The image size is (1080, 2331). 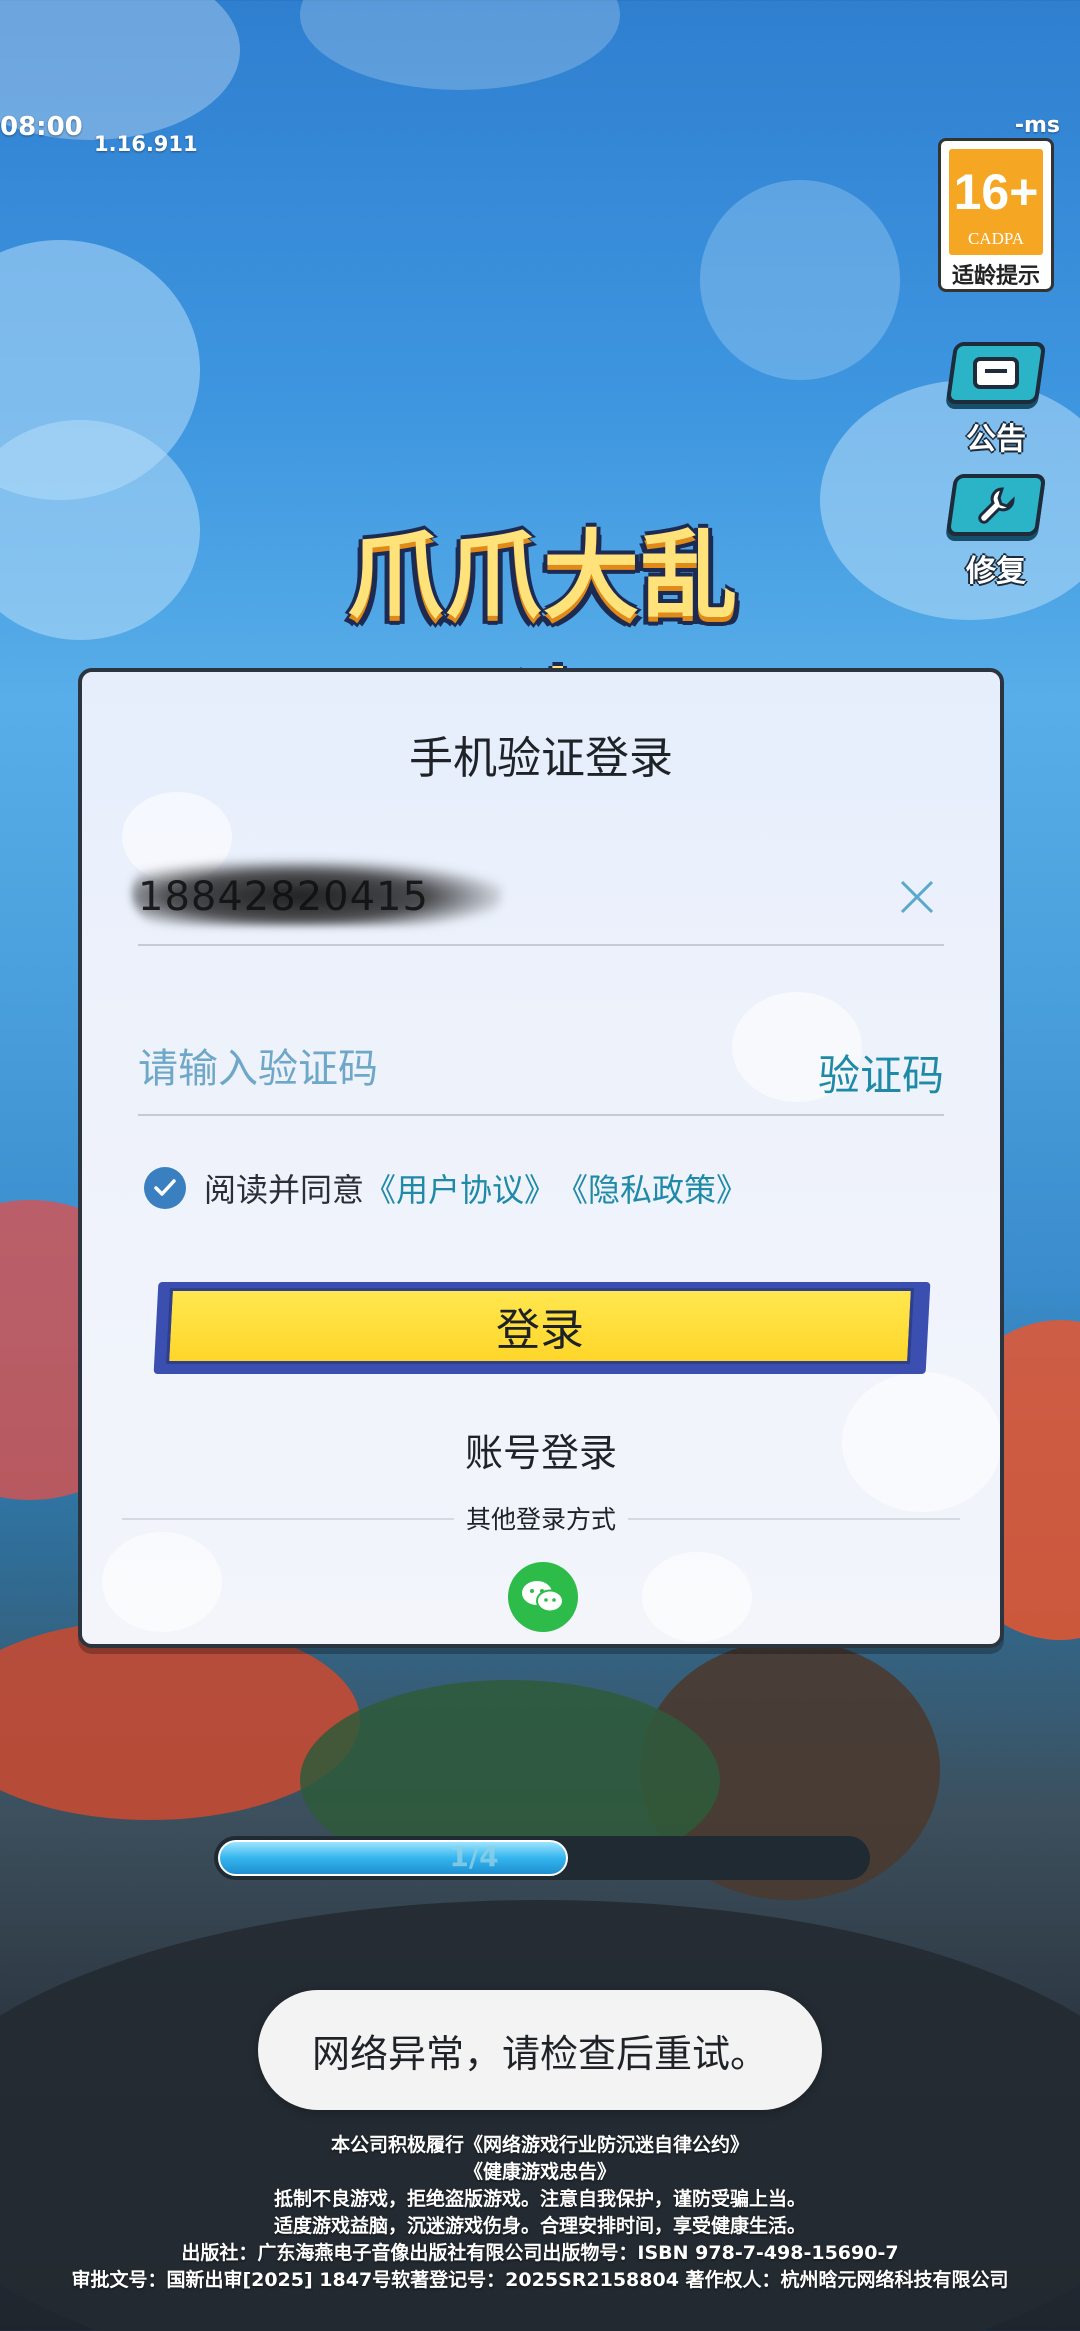 What do you see at coordinates (996, 373) in the screenshot?
I see `announcement-icon` at bounding box center [996, 373].